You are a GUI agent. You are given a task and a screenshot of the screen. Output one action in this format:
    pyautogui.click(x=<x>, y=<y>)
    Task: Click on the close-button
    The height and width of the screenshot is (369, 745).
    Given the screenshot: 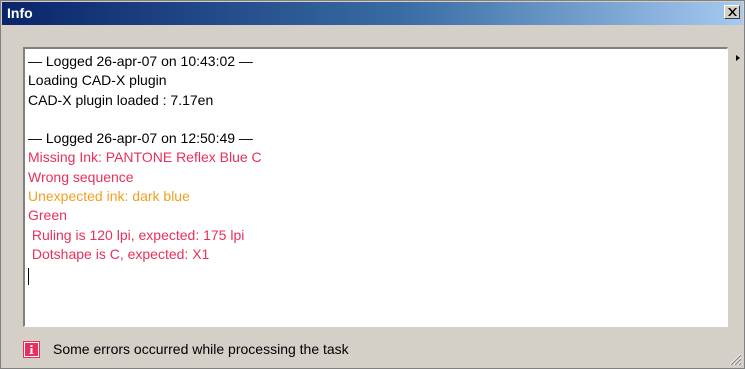 What is the action you would take?
    pyautogui.click(x=732, y=12)
    